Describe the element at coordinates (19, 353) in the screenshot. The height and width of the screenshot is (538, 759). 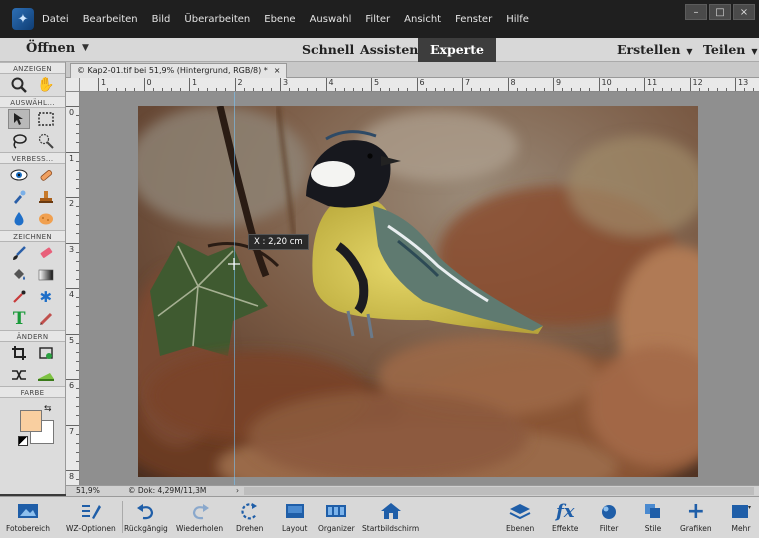
I see `crop-tool-icon` at that location.